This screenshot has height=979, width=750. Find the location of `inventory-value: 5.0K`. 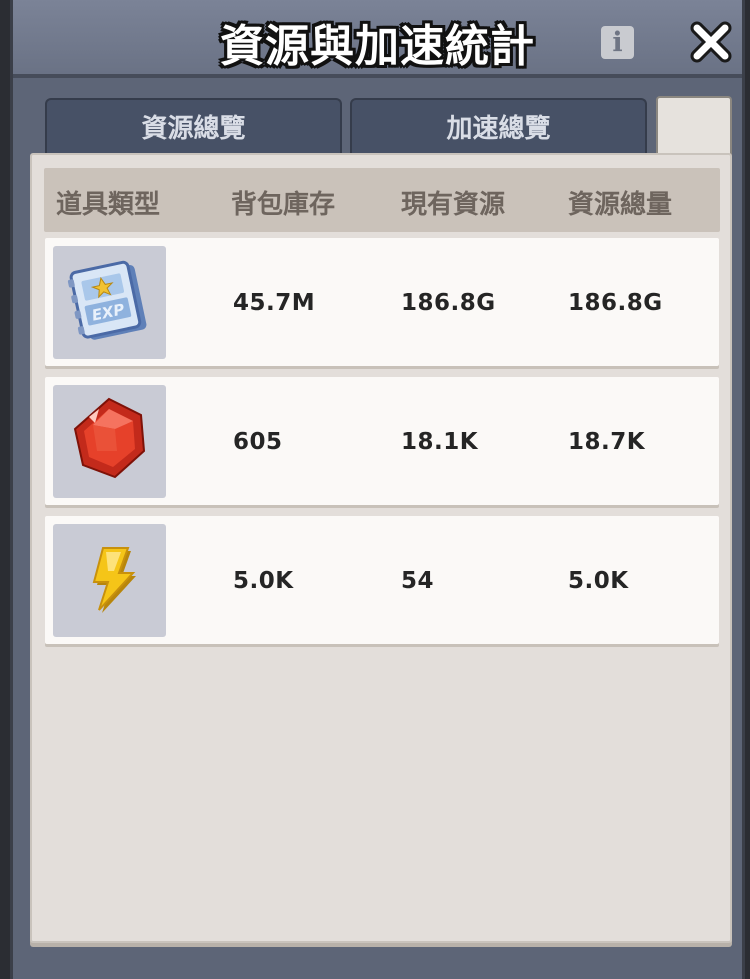

inventory-value: 5.0K is located at coordinates (263, 581).